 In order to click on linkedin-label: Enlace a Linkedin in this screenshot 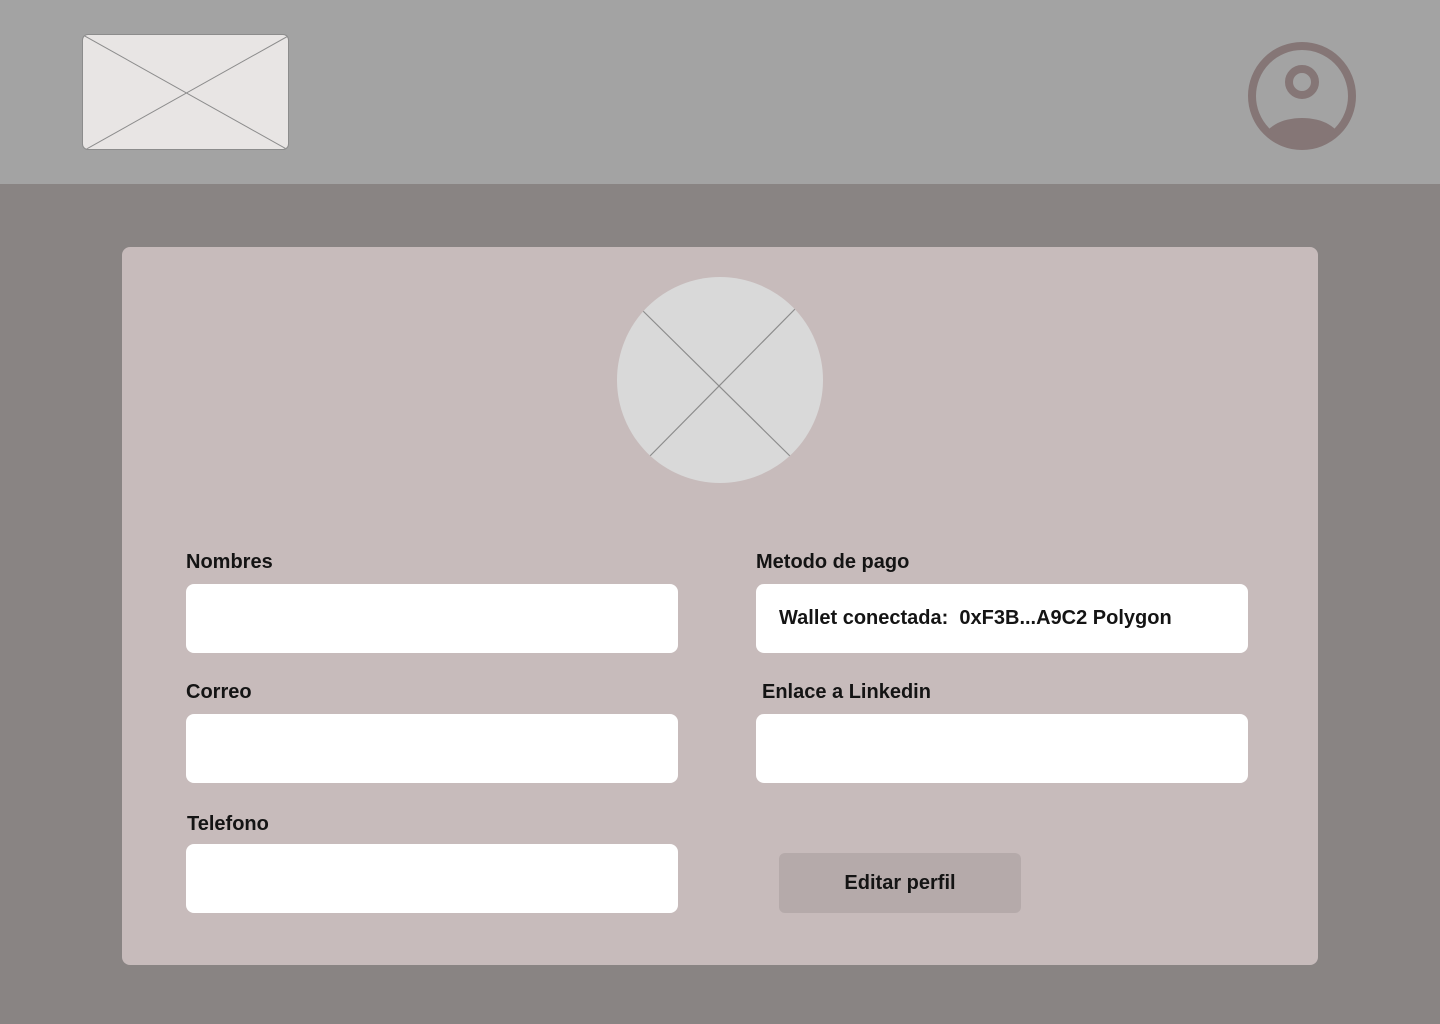, I will do `click(846, 692)`.